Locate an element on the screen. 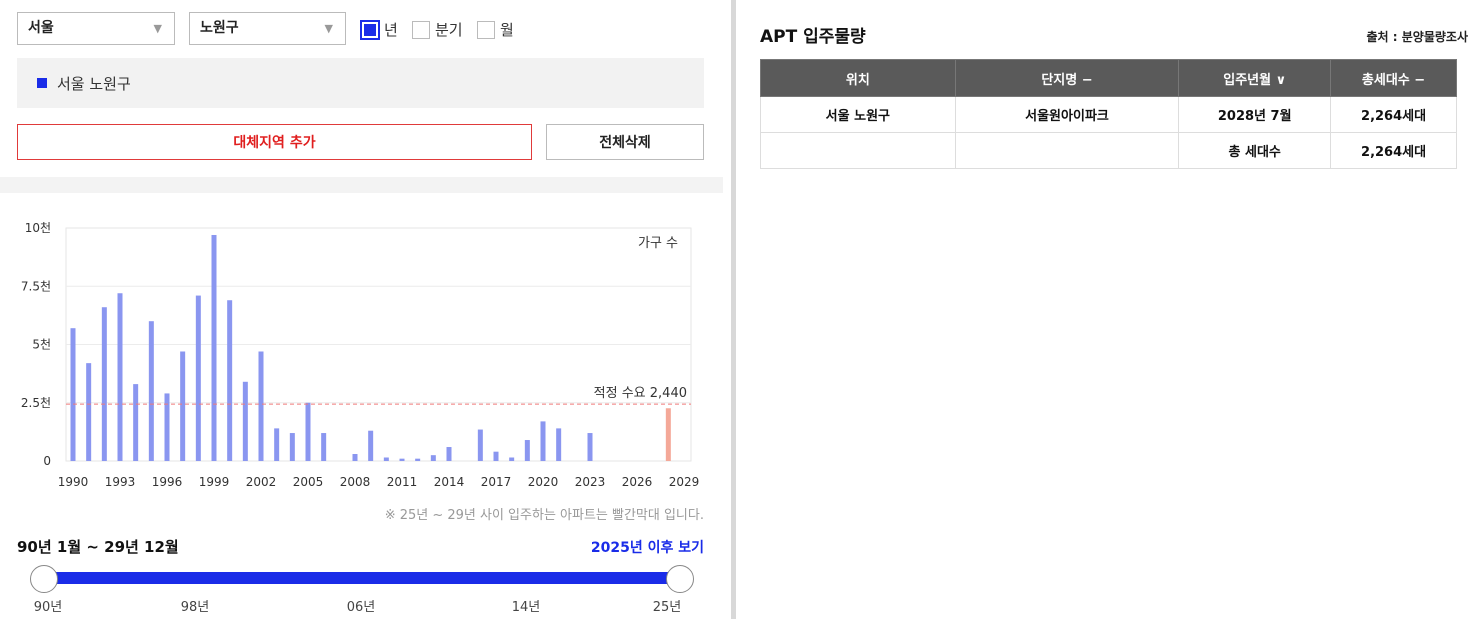  x-tick-label: 2008 is located at coordinates (355, 482).